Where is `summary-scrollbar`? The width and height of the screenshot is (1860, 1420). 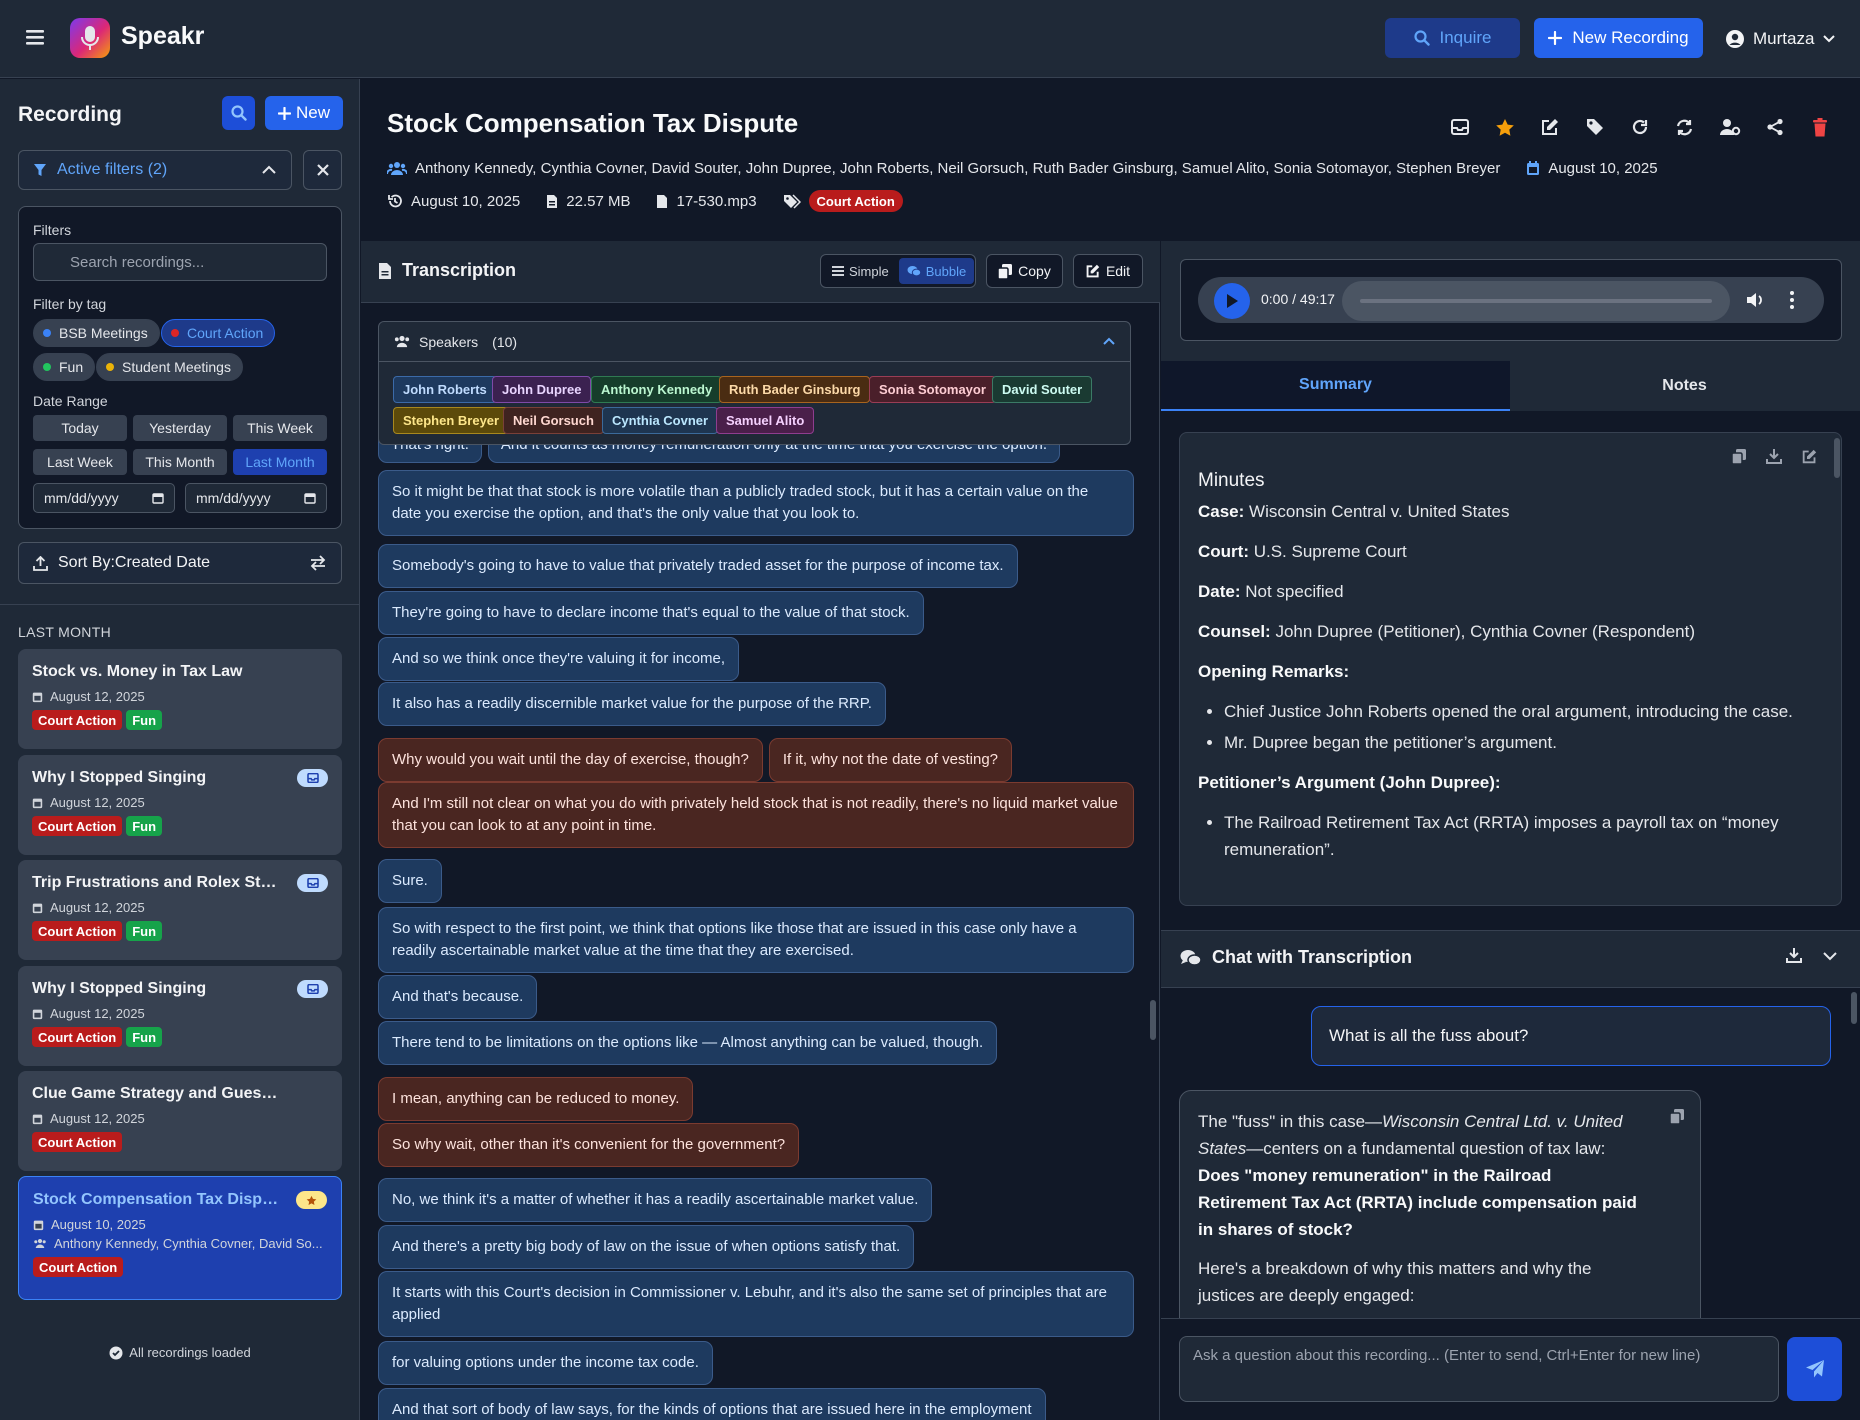 summary-scrollbar is located at coordinates (1837, 458).